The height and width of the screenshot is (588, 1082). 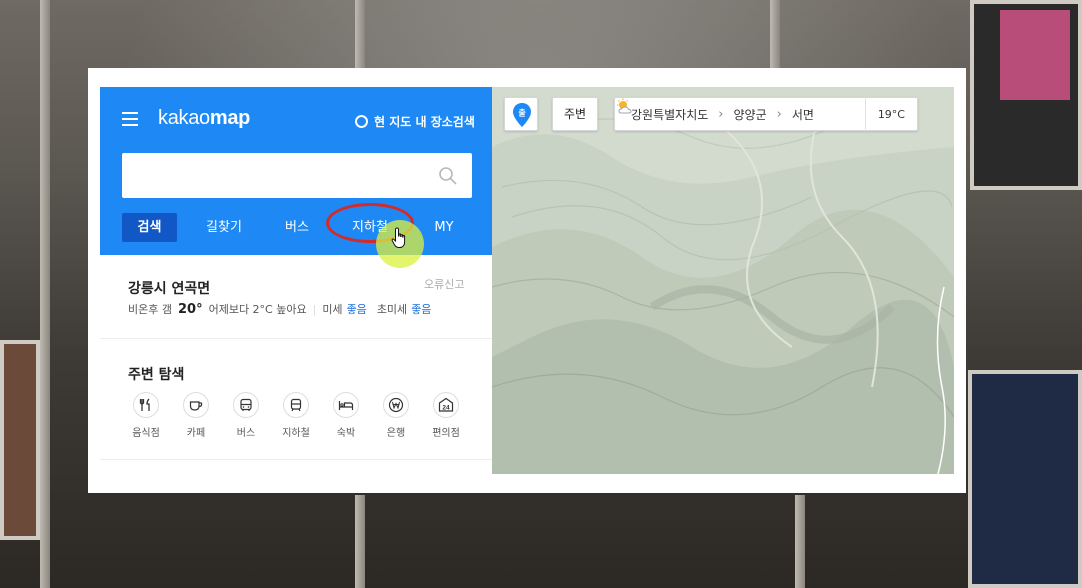 What do you see at coordinates (346, 405) in the screenshot?
I see `lodging-icon` at bounding box center [346, 405].